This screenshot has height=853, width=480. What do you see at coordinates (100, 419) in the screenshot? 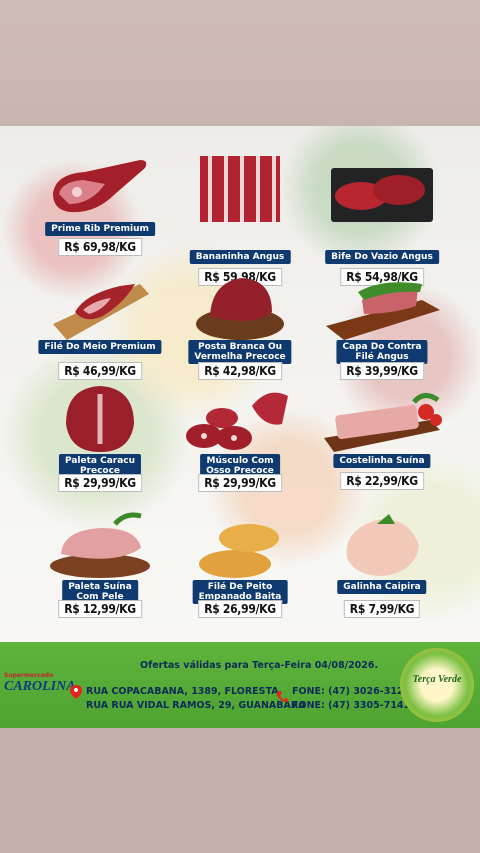
I see `paleta-caracu-image` at bounding box center [100, 419].